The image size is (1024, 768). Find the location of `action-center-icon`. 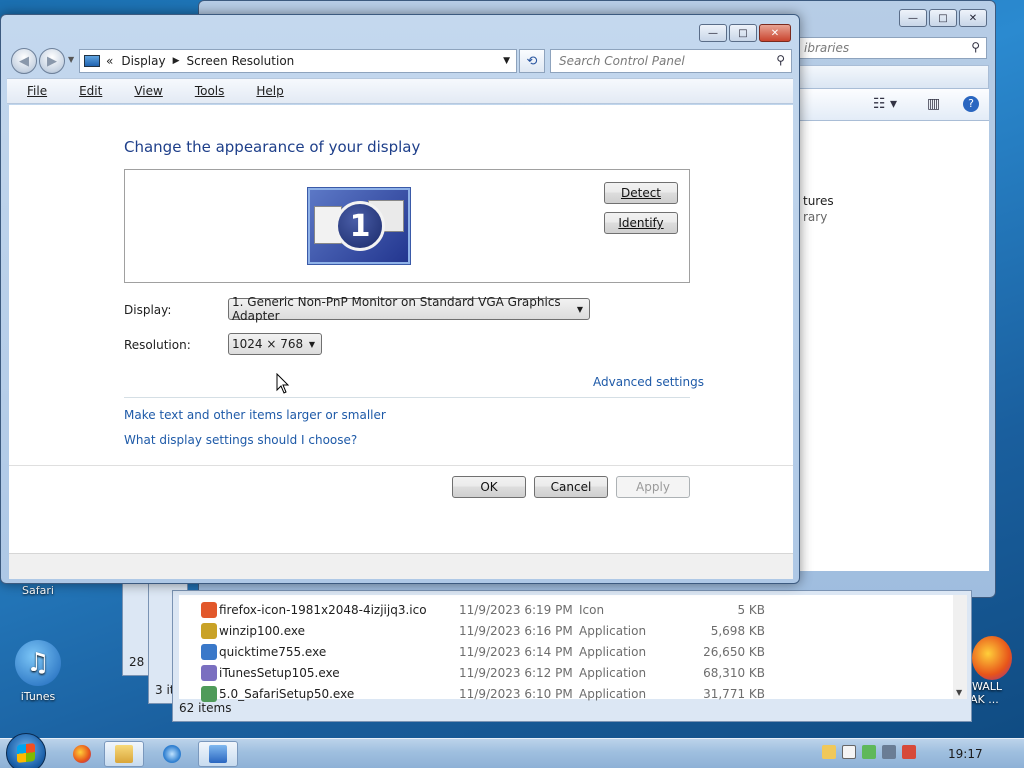

action-center-icon is located at coordinates (869, 752).